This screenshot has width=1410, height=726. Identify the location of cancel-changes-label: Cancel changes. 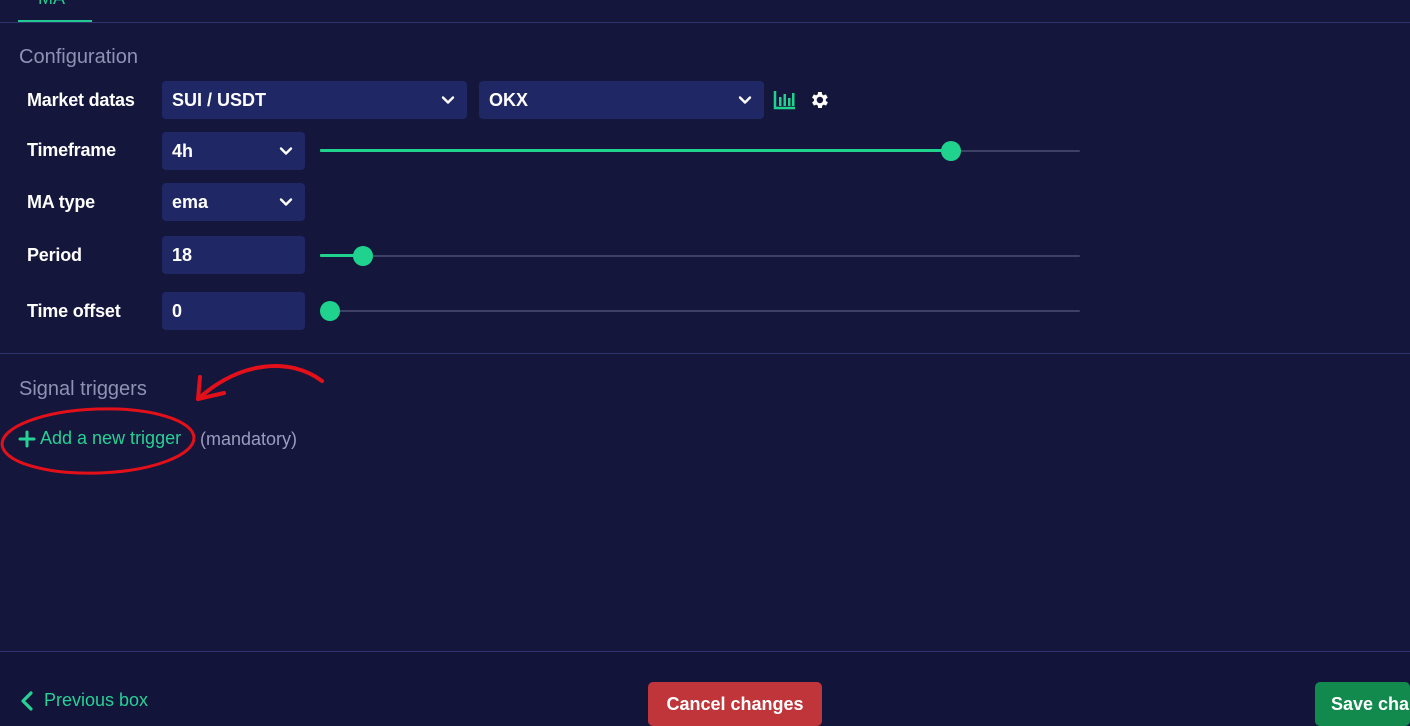
(735, 703).